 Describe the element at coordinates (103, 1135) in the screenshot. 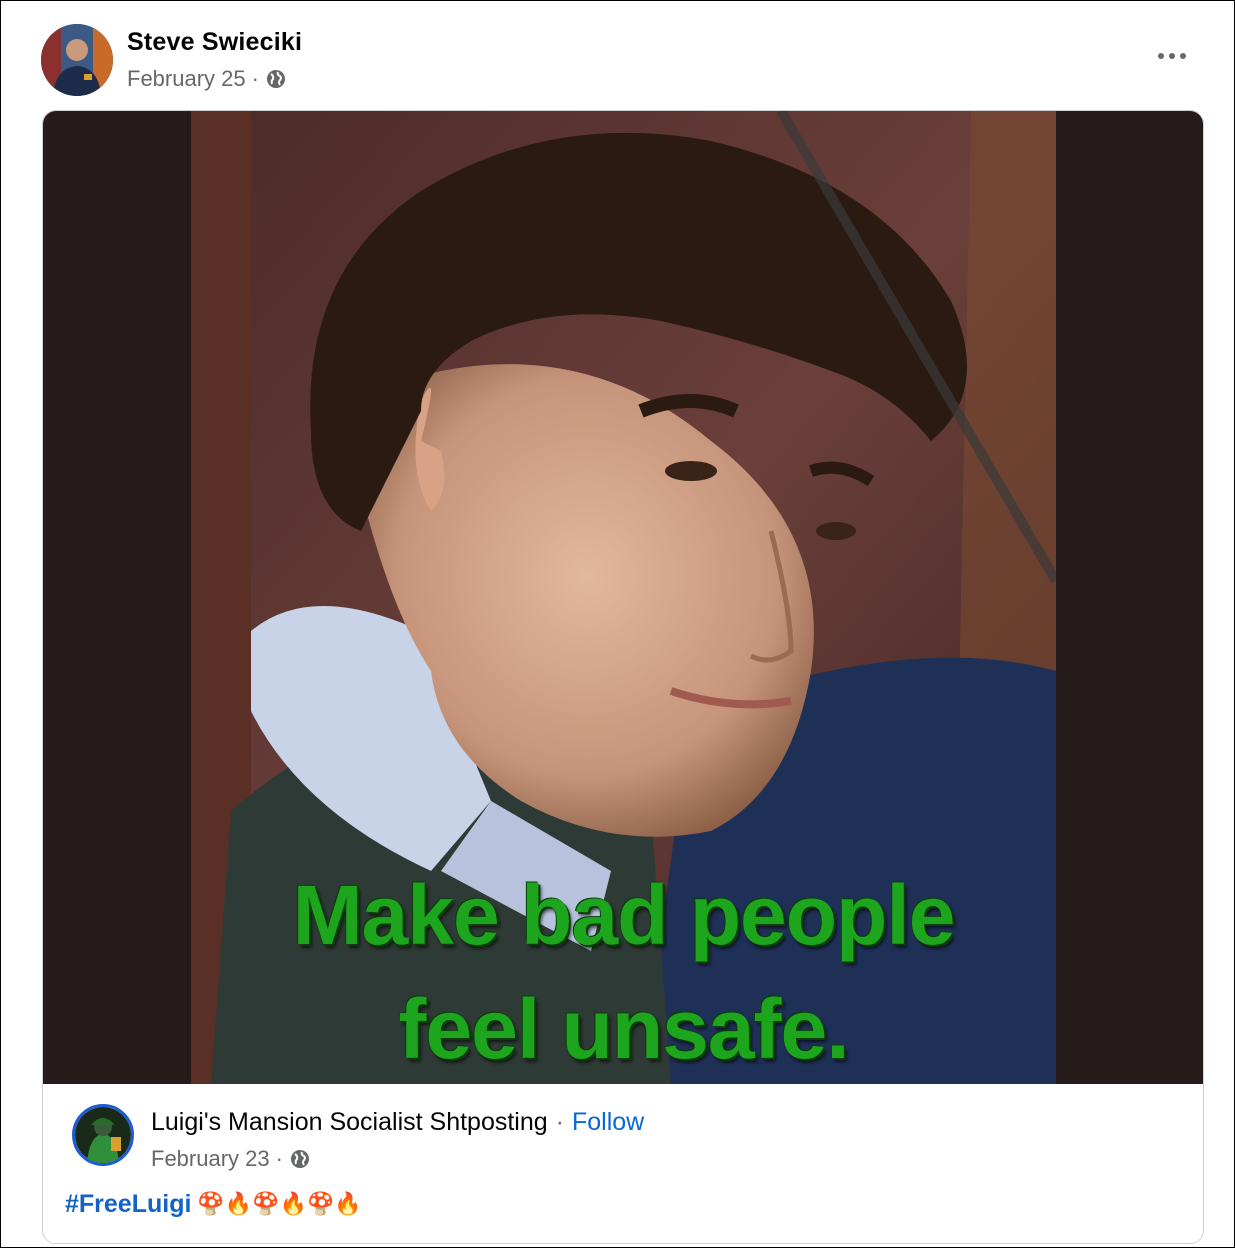

I see `page-avatar` at that location.